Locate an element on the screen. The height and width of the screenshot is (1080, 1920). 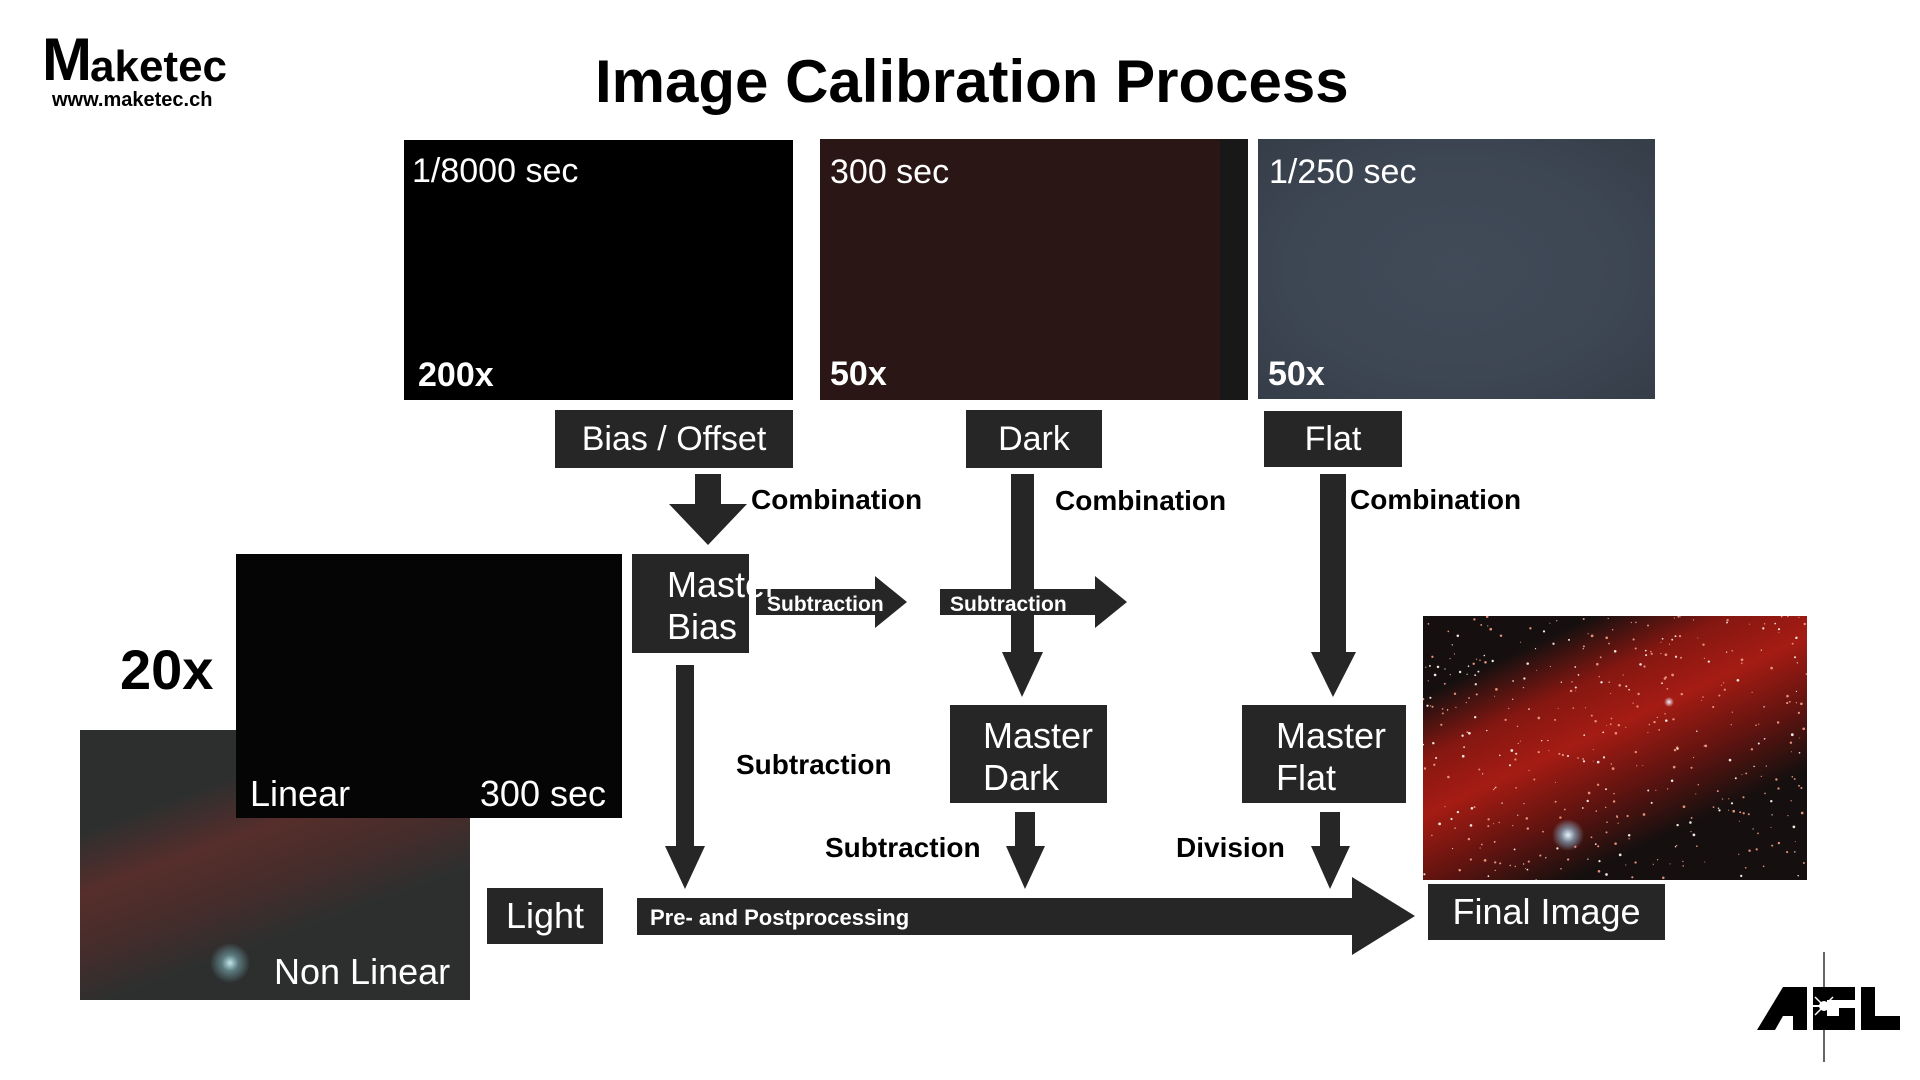
final-image-photo is located at coordinates (1615, 748).